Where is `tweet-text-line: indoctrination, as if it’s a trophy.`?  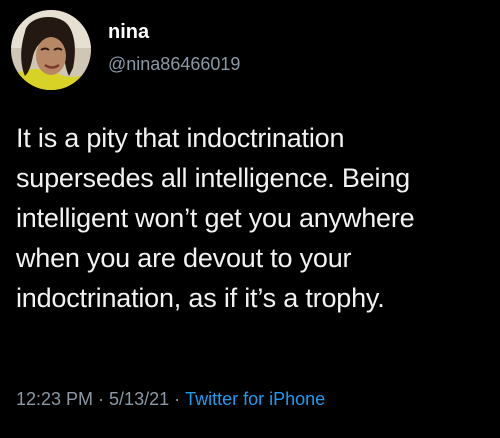 tweet-text-line: indoctrination, as if it’s a trophy. is located at coordinates (200, 298).